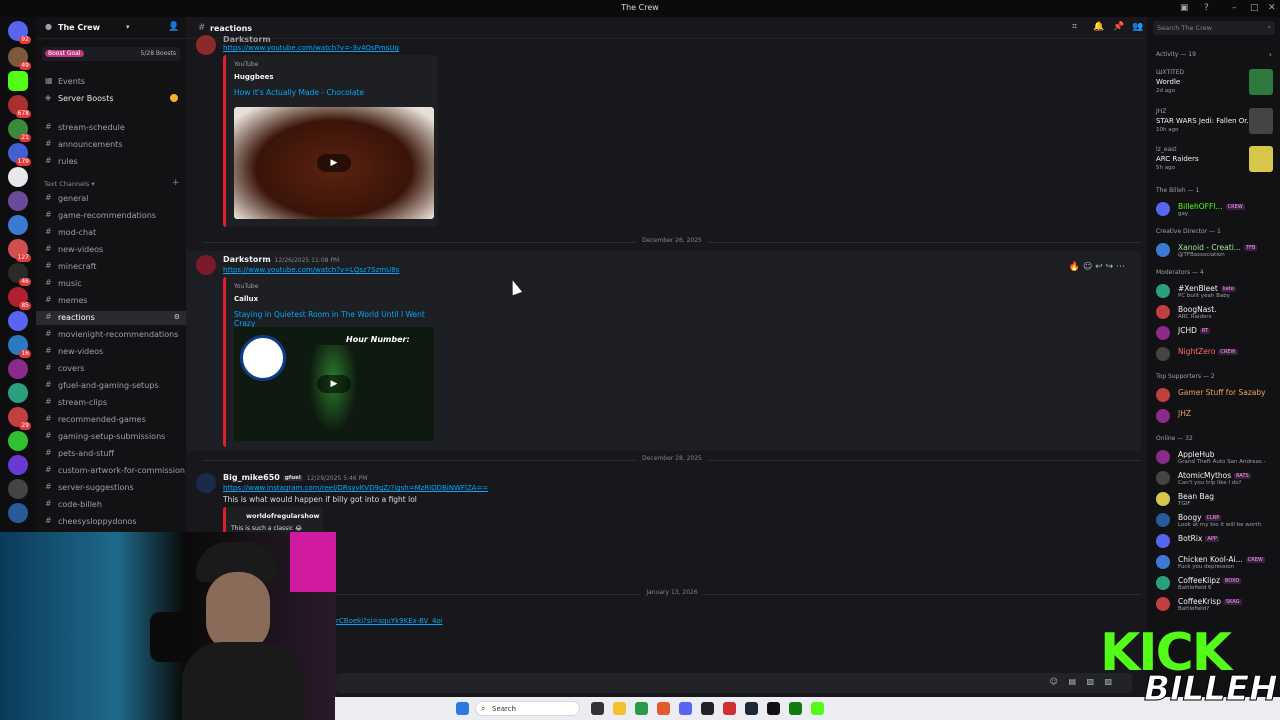 The image size is (1280, 720). Describe the element at coordinates (1214, 28) in the screenshot. I see `search-input: Search The Crew ⌕` at that location.